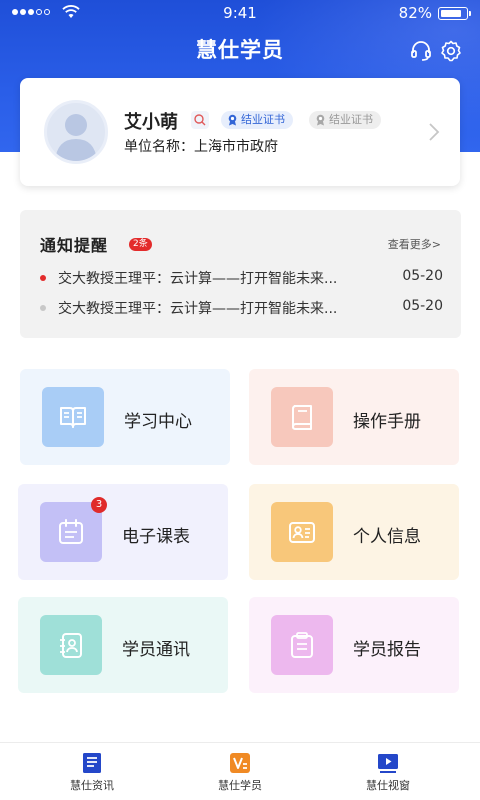  Describe the element at coordinates (200, 120) in the screenshot. I see `search-icon` at that location.